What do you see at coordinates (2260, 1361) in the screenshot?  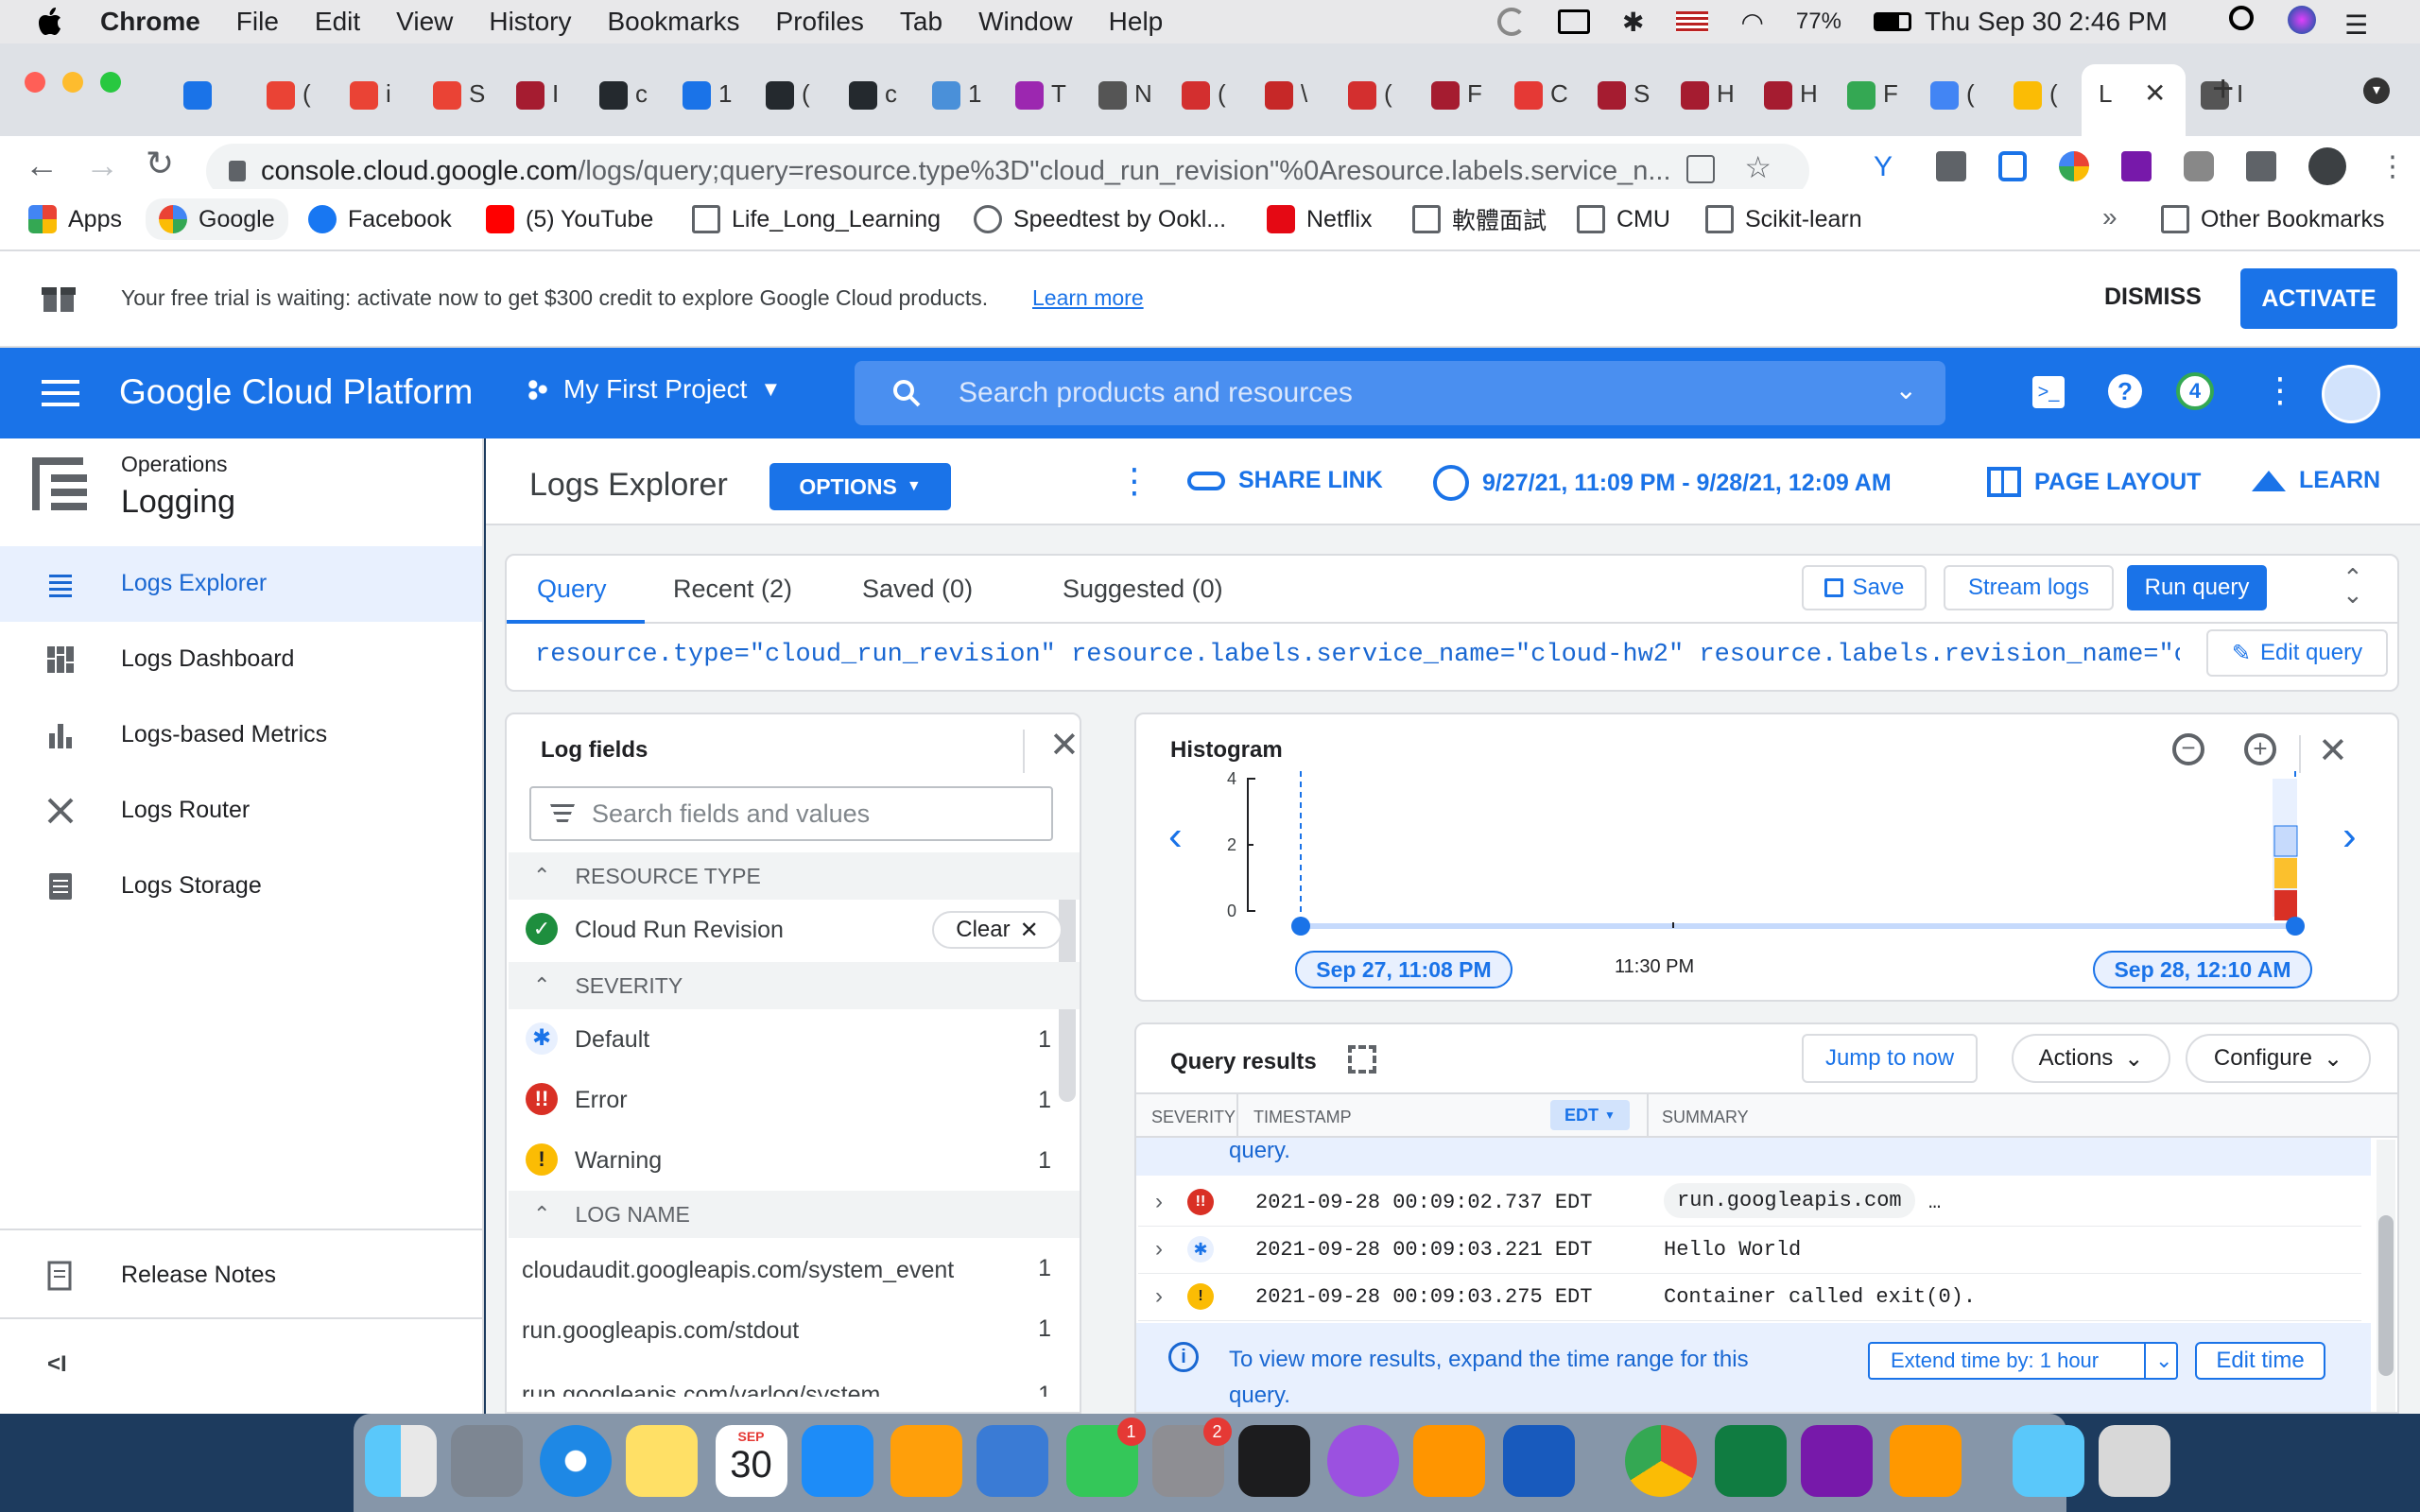 I see `edit-time-button: Edit time` at bounding box center [2260, 1361].